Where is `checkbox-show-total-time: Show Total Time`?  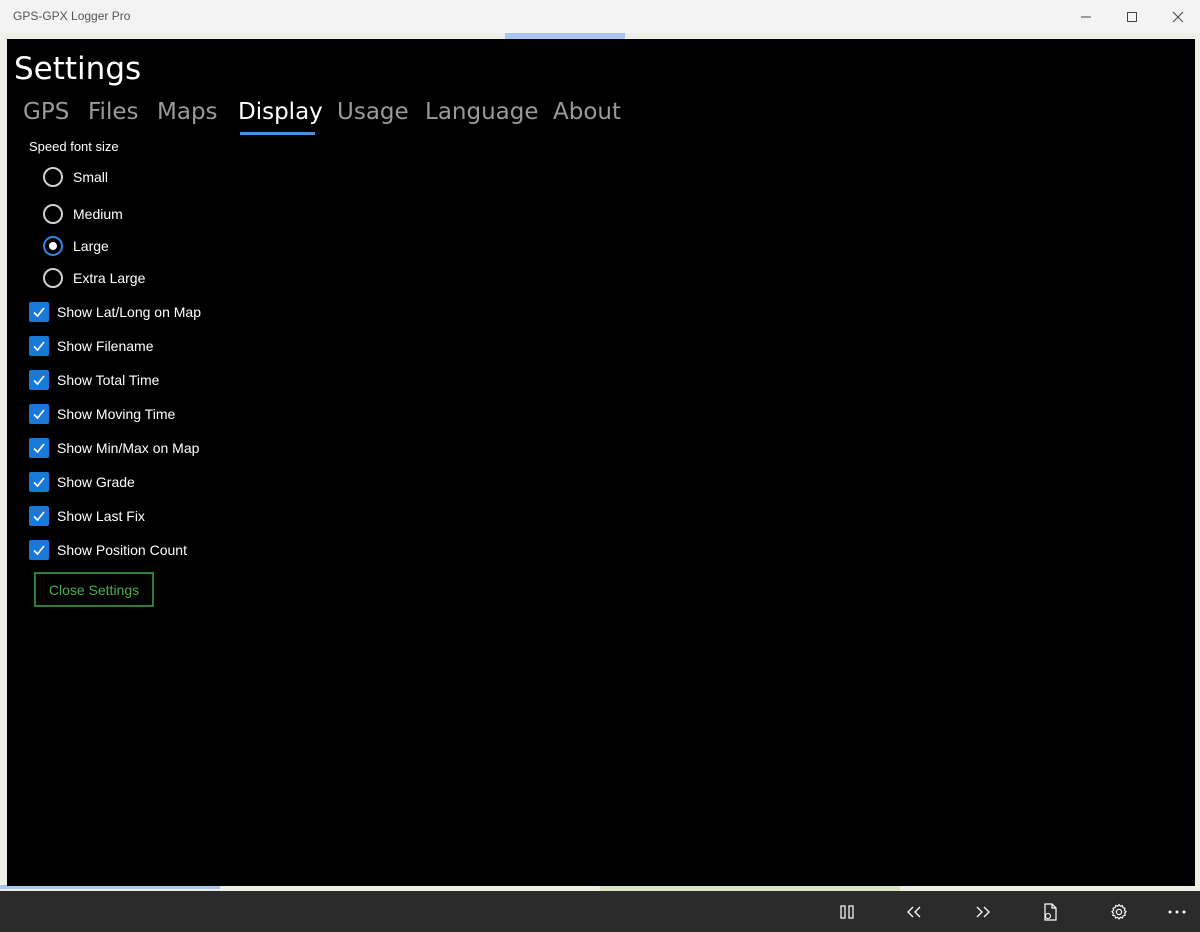 checkbox-show-total-time: Show Total Time is located at coordinates (94, 380).